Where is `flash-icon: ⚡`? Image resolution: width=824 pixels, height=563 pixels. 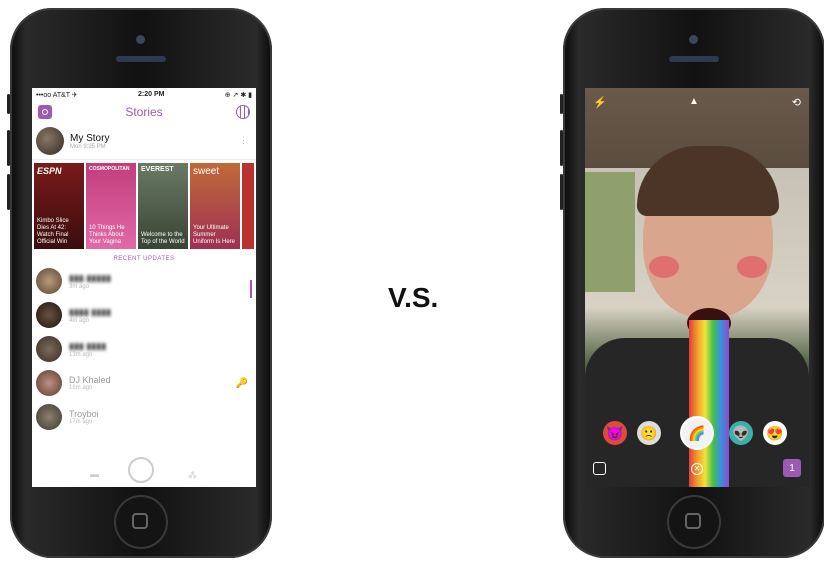 flash-icon: ⚡ is located at coordinates (600, 102).